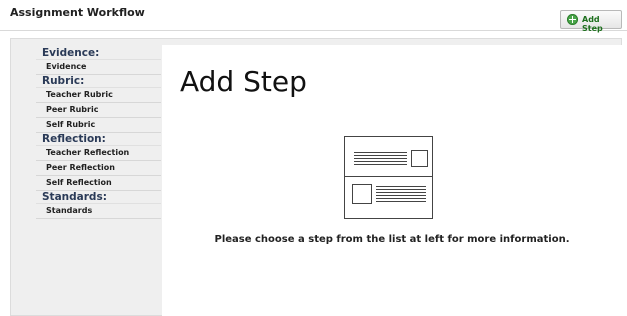 The width and height of the screenshot is (627, 316). Describe the element at coordinates (313, 30) in the screenshot. I see `header-divider` at that location.